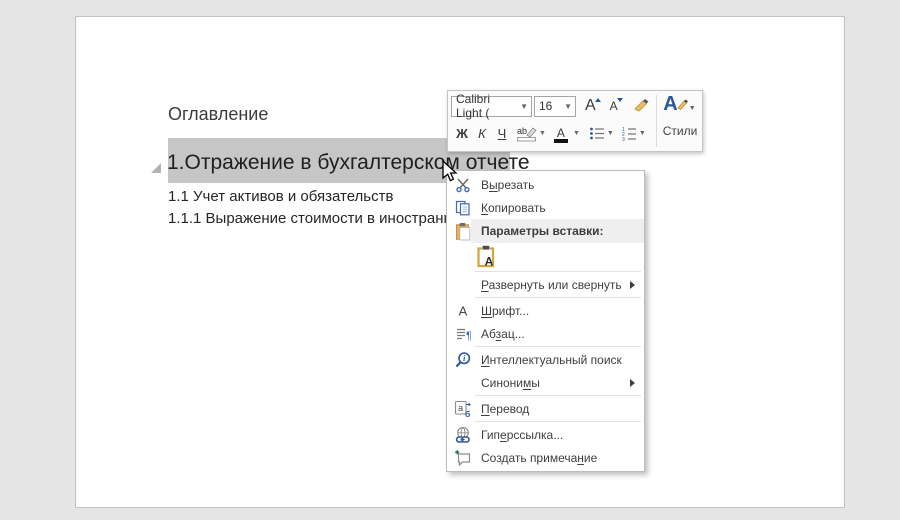 The image size is (900, 520). What do you see at coordinates (539, 457) in the screenshot?
I see `menu-item-label: Создать примечание` at bounding box center [539, 457].